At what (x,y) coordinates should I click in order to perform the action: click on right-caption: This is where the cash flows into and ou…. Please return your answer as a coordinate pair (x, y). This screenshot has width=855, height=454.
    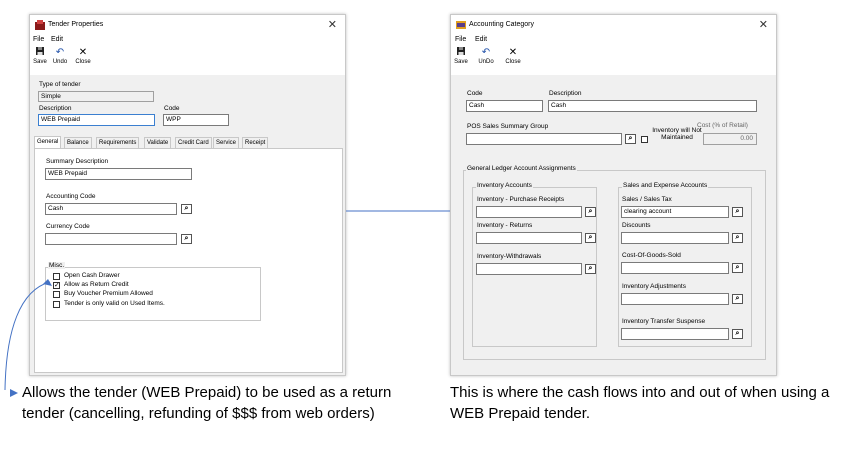
    Looking at the image, I should click on (640, 403).